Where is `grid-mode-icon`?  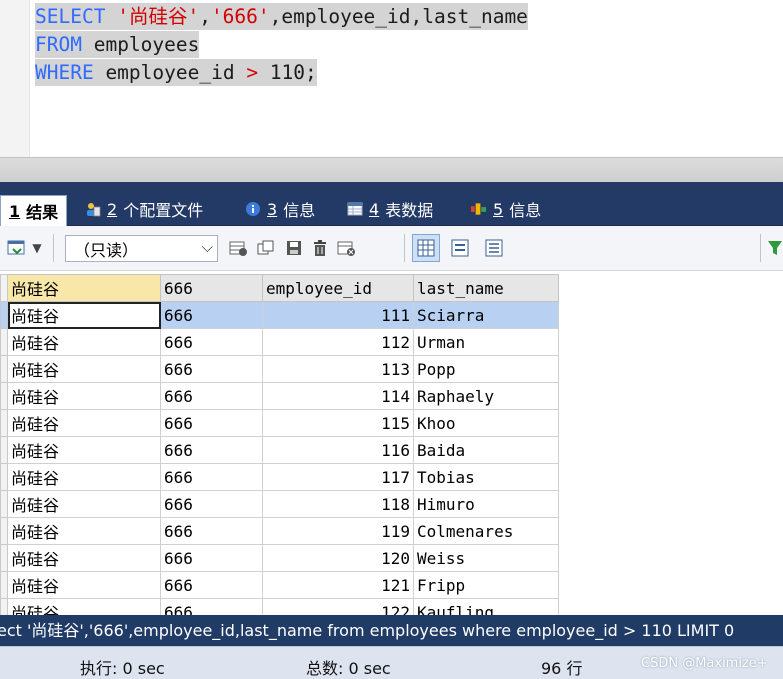
grid-mode-icon is located at coordinates (426, 248).